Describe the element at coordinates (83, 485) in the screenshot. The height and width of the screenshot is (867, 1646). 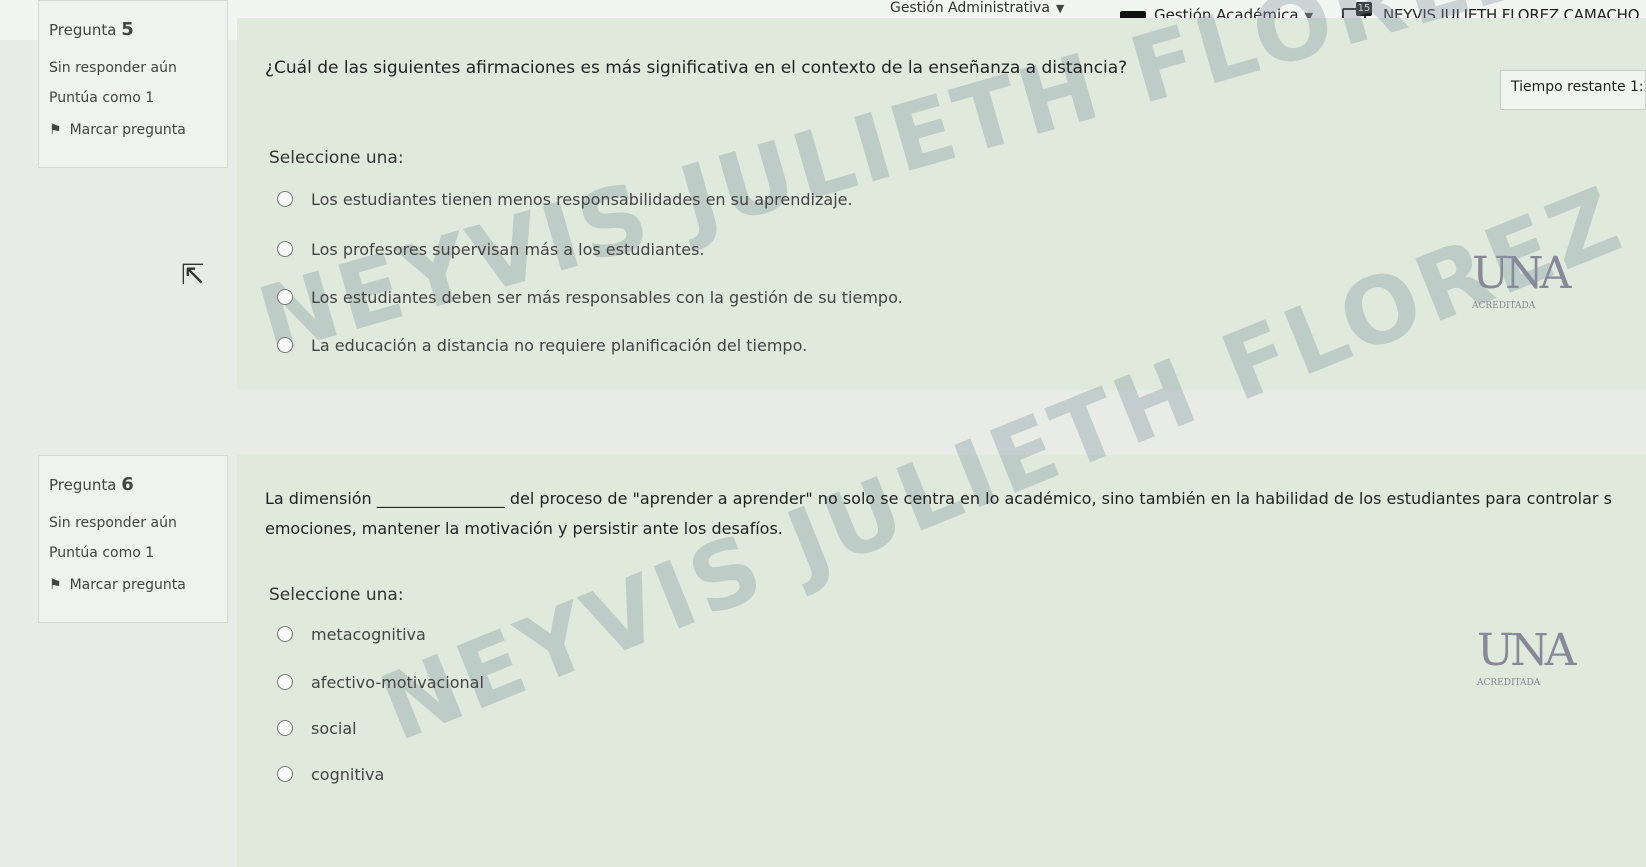
I see `question-6-number-label: Pregunta` at that location.